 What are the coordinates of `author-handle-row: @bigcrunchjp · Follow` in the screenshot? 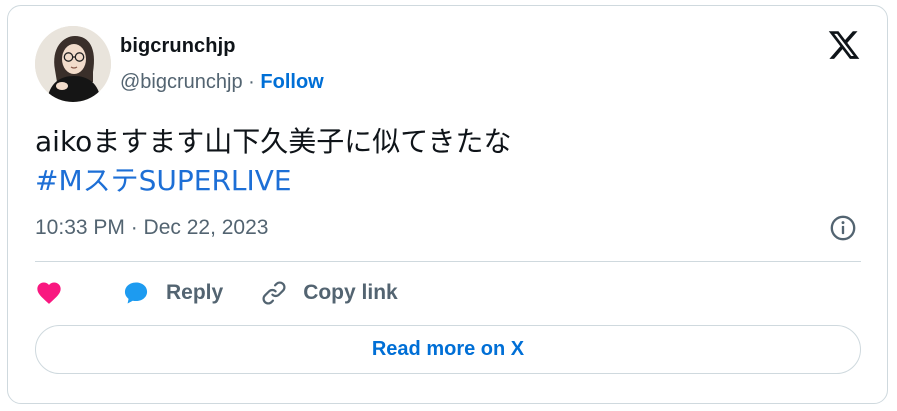 It's located at (222, 82).